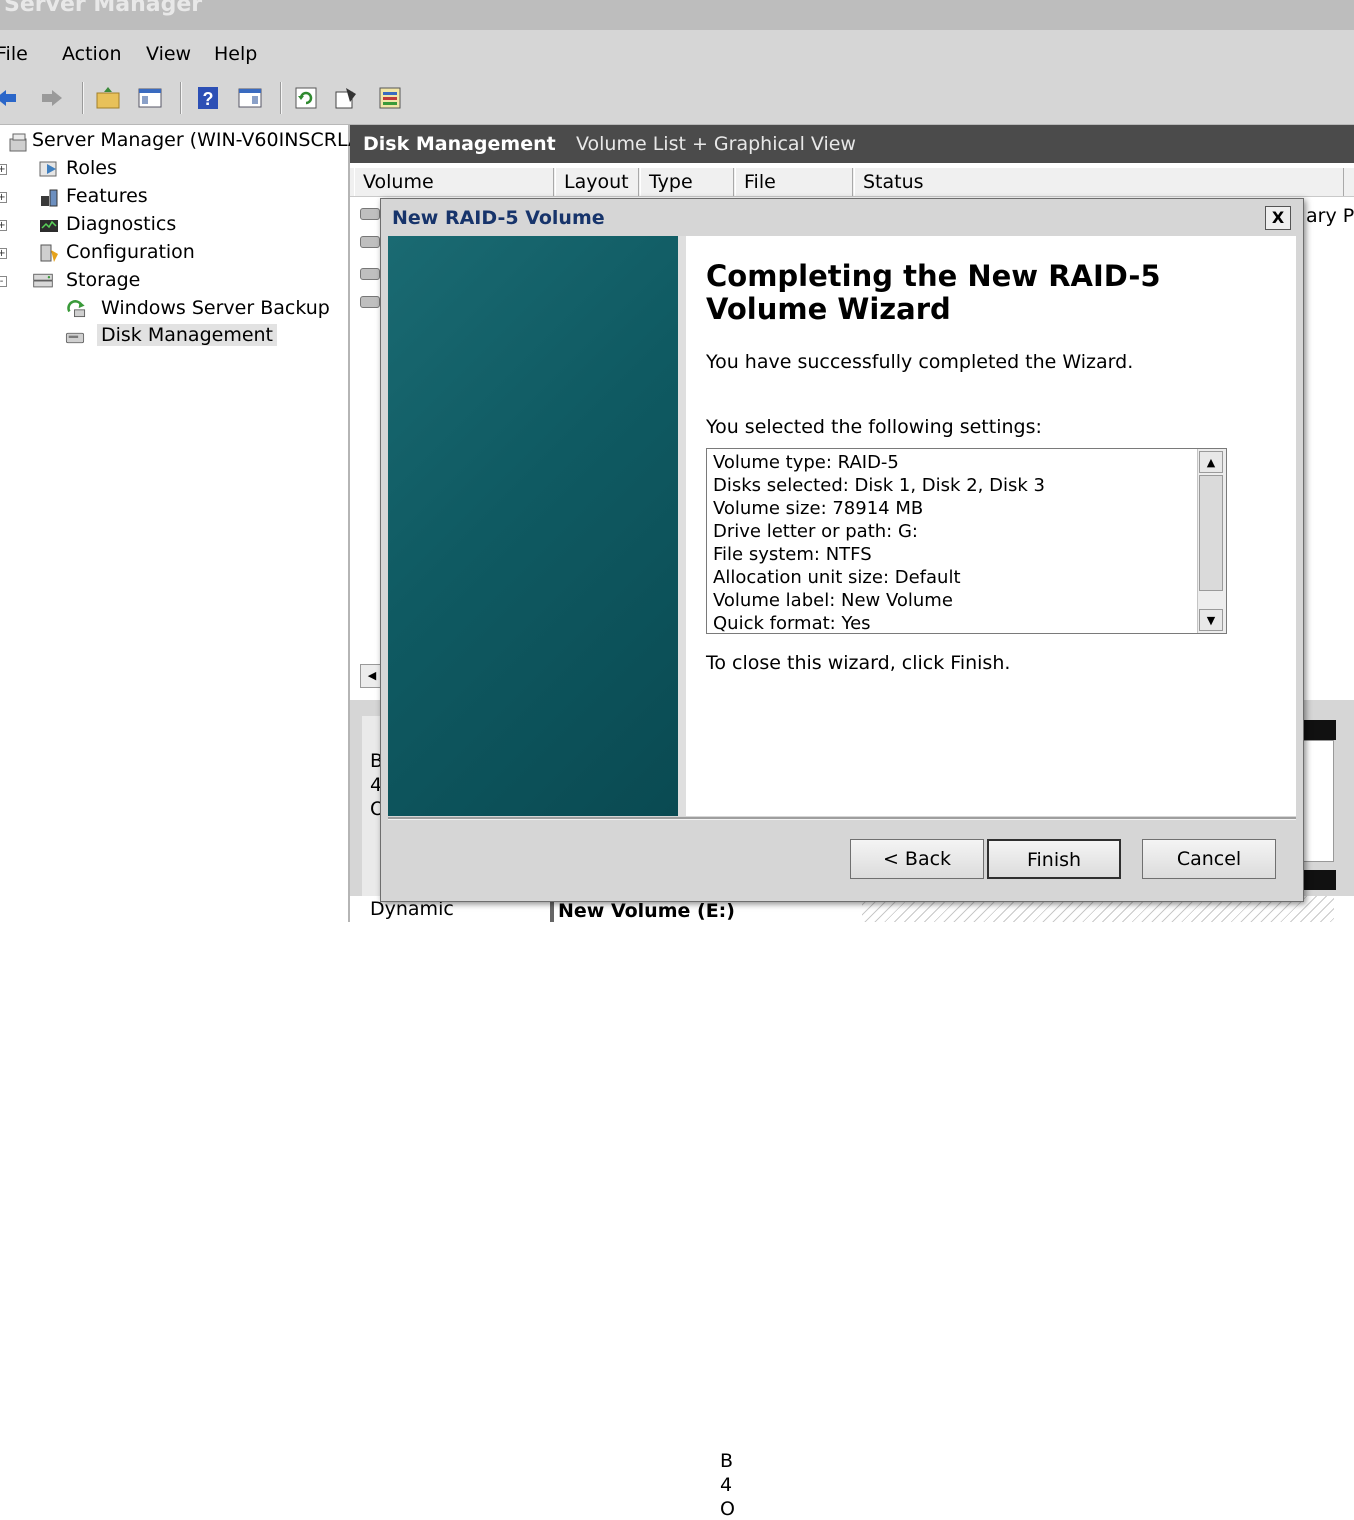  What do you see at coordinates (92, 54) in the screenshot?
I see `menu-action: Action` at bounding box center [92, 54].